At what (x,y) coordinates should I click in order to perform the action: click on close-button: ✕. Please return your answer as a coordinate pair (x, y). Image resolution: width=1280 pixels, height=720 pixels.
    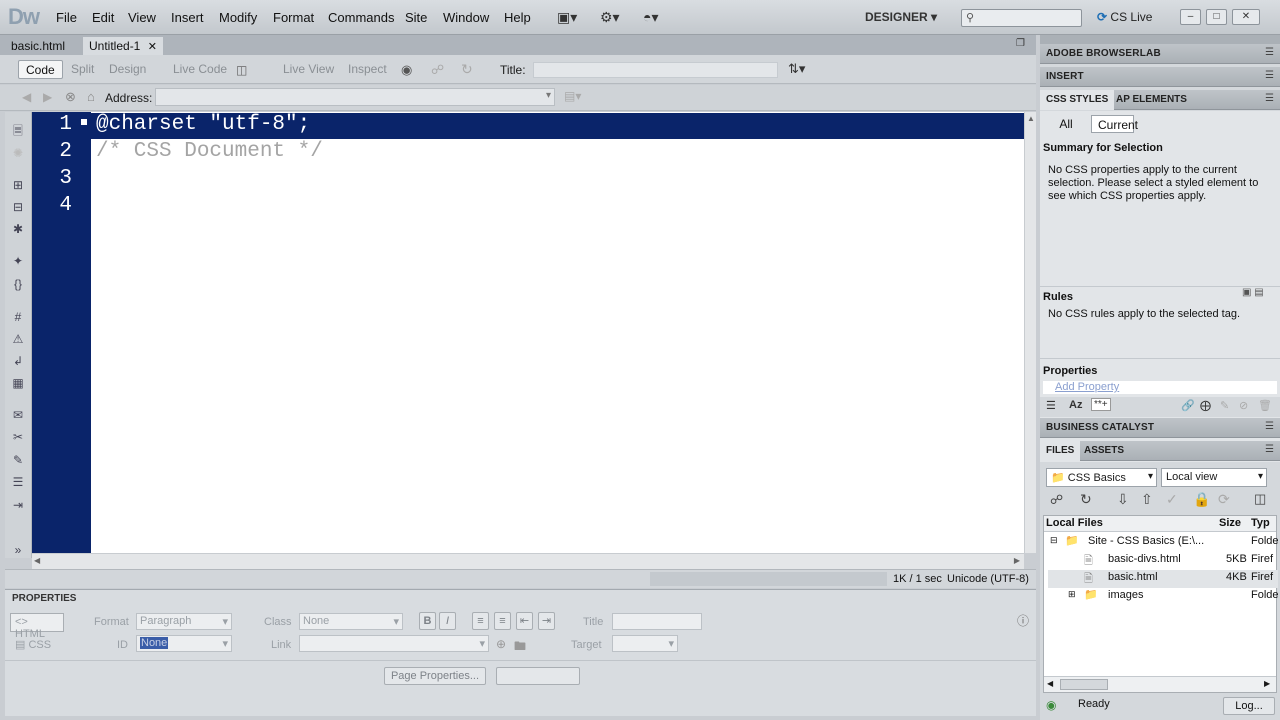
    Looking at the image, I should click on (1246, 17).